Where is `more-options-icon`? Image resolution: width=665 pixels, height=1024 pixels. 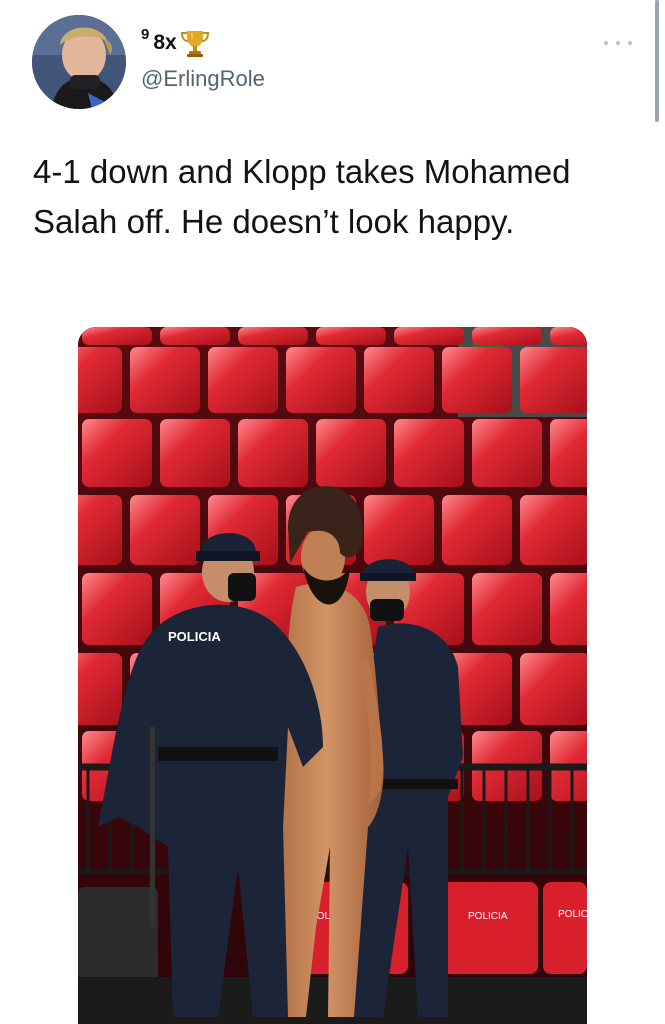
more-options-icon is located at coordinates (618, 43).